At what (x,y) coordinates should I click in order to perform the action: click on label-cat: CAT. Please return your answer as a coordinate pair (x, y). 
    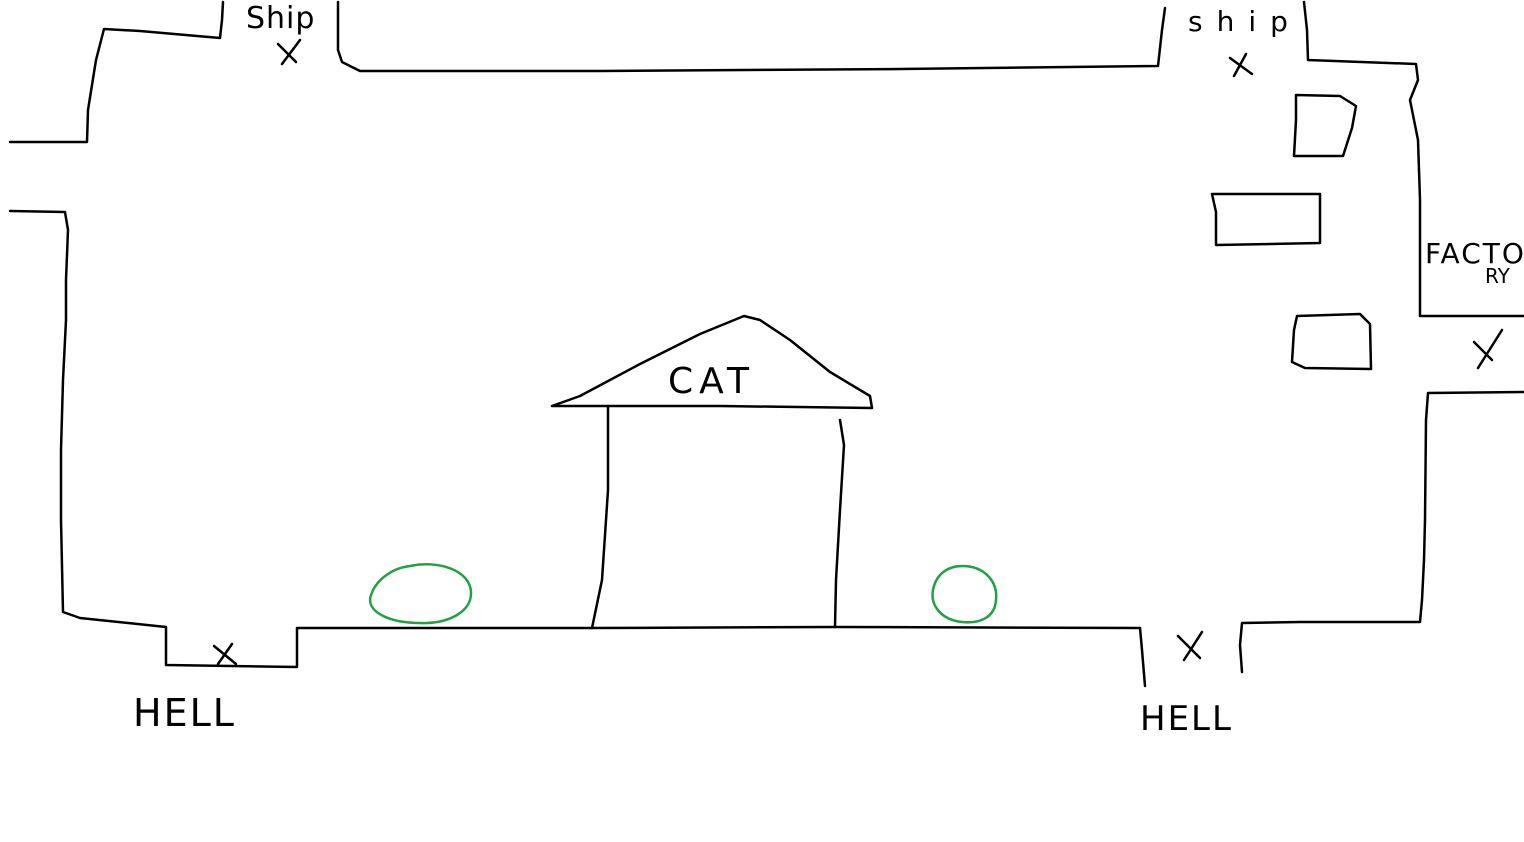
    Looking at the image, I should click on (711, 381).